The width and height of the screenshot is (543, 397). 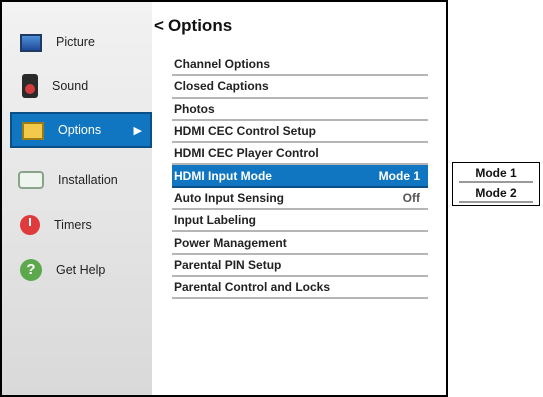 What do you see at coordinates (245, 131) in the screenshot?
I see `menu-item-label: HDMI CEC Control Setup` at bounding box center [245, 131].